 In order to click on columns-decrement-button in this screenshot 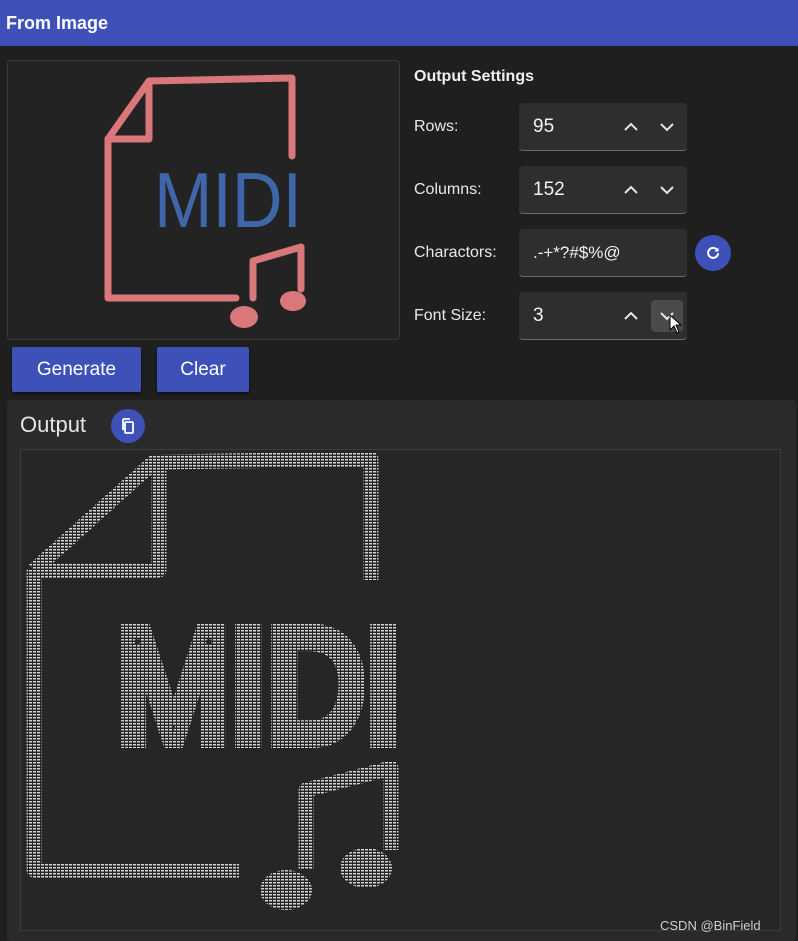, I will do `click(667, 190)`.